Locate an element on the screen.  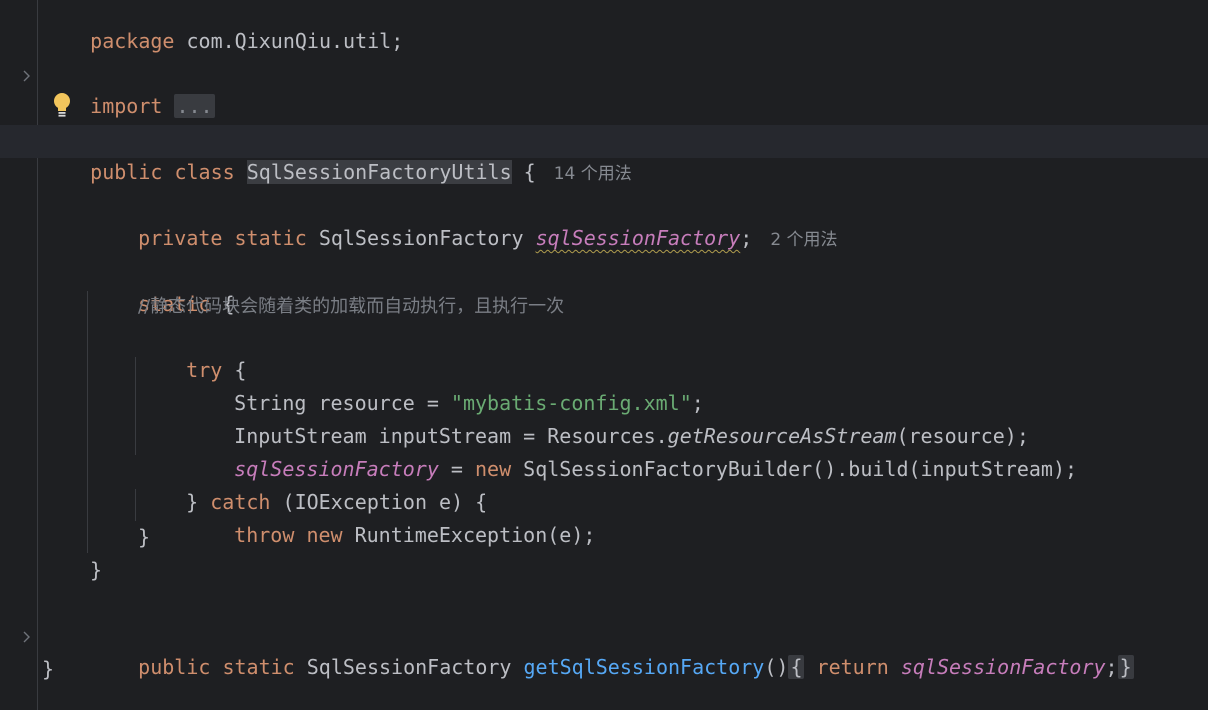
static-close-brace: } is located at coordinates (96, 570).